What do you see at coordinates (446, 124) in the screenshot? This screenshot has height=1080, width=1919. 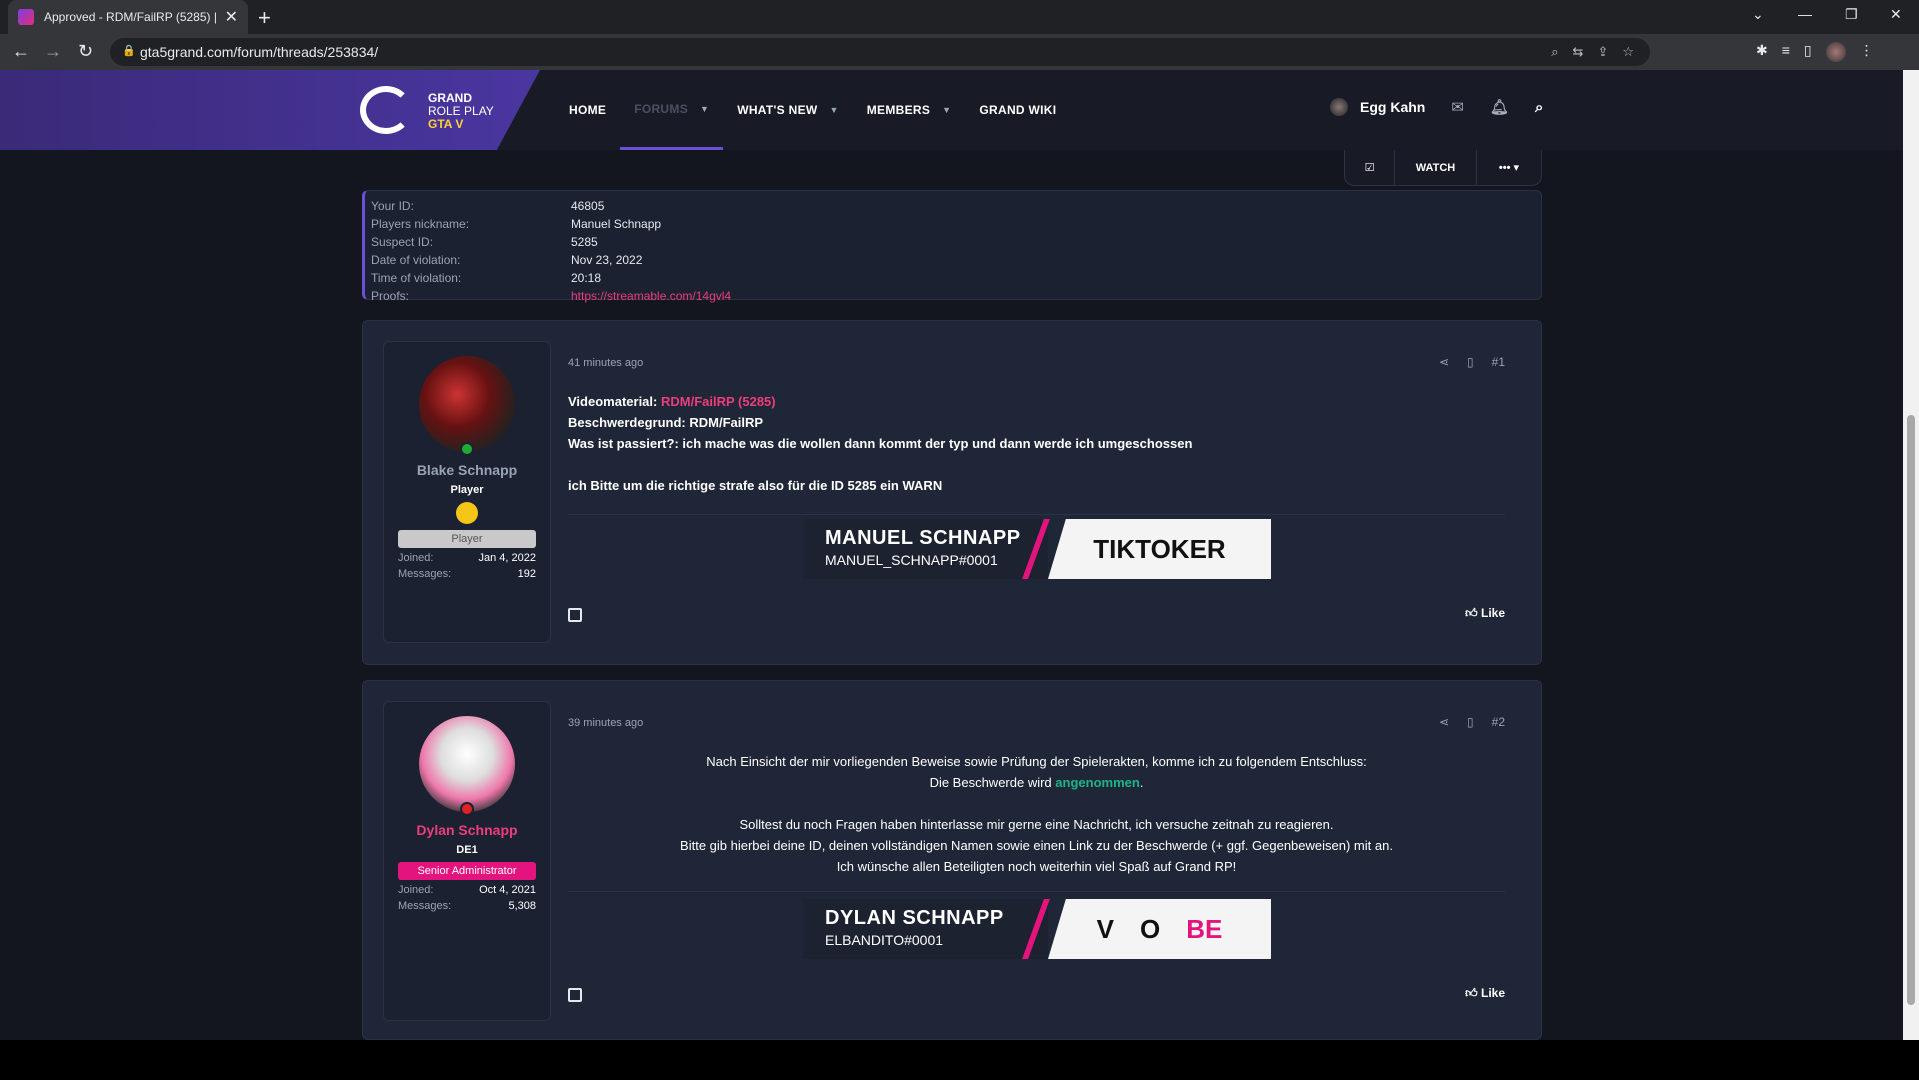 I see `brand-line3: GTA V` at bounding box center [446, 124].